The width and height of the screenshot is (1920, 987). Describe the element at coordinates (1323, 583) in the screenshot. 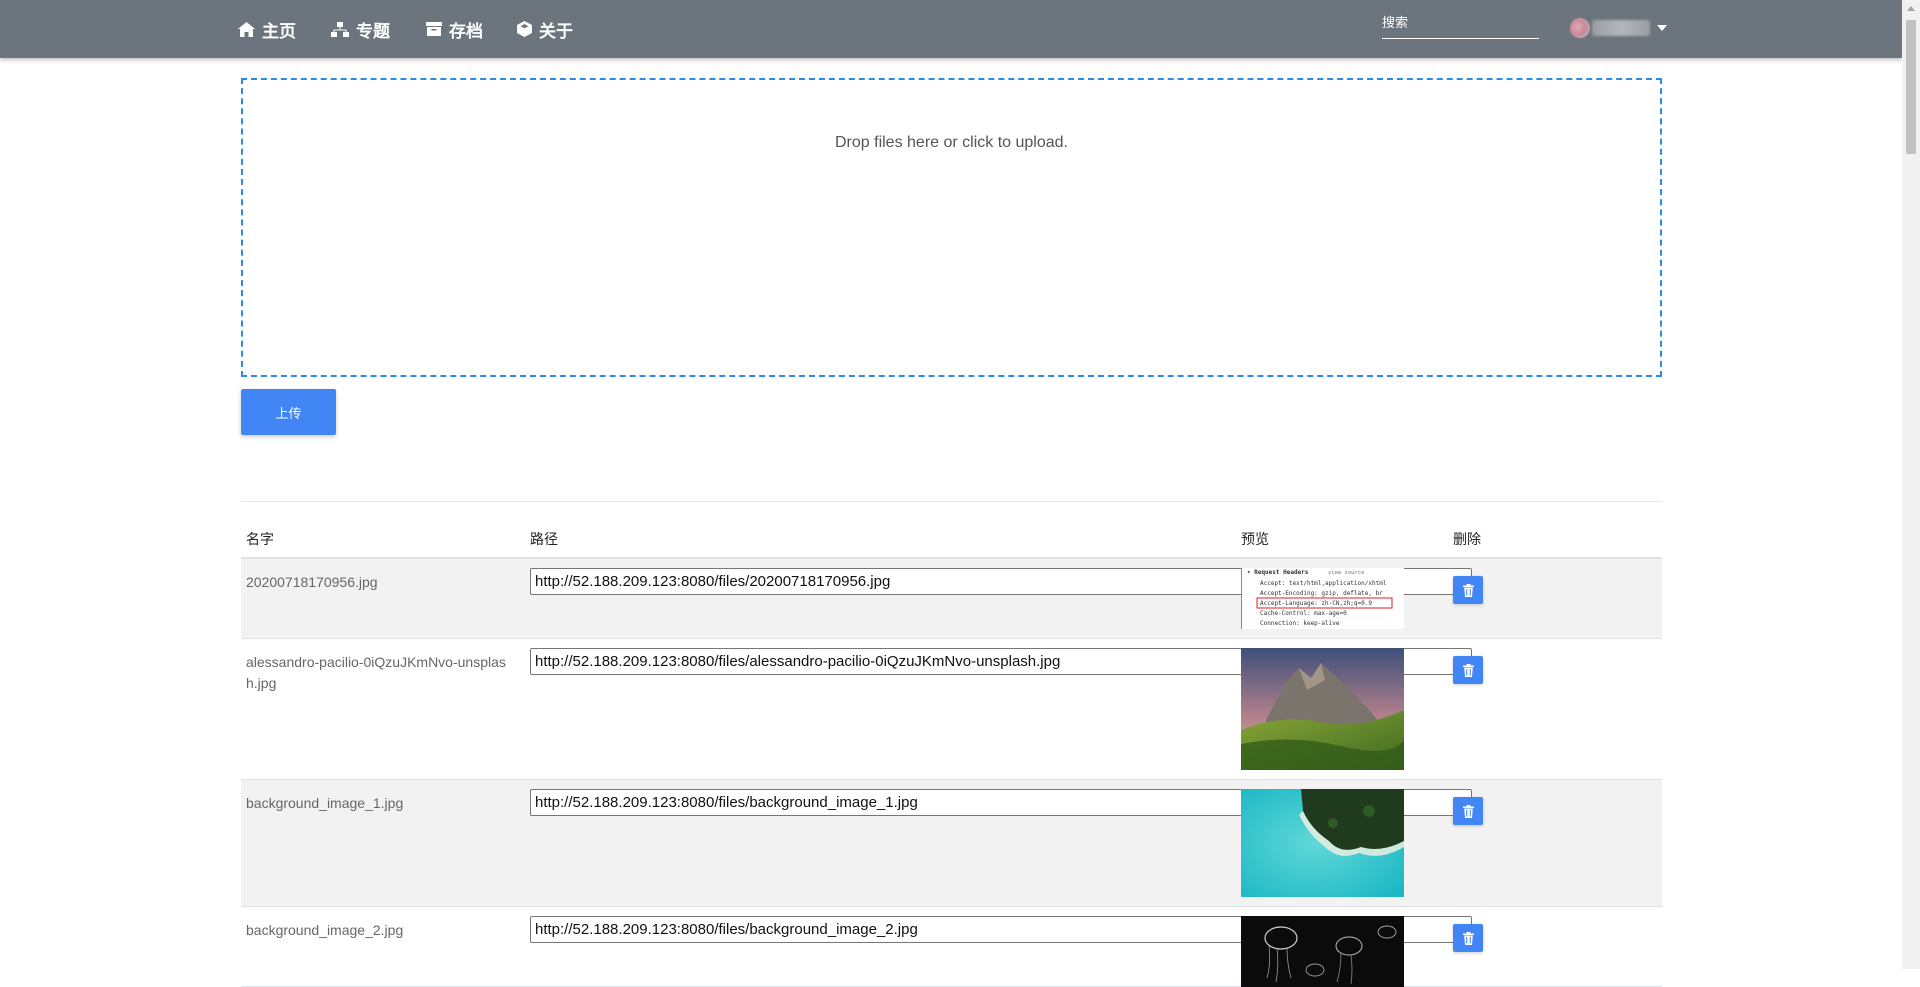

I see `preview-line: Accept: text/html,application/xhtml` at that location.